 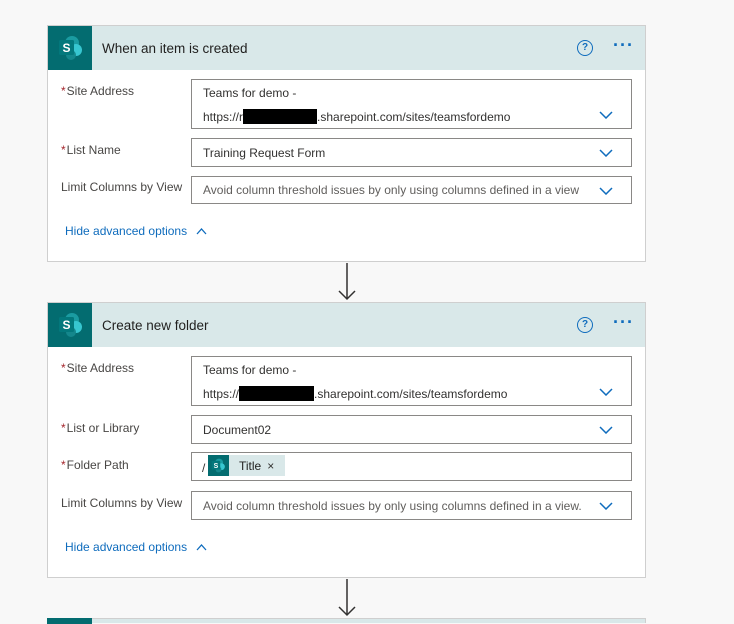 I want to click on card-title: When an item is created, so click(x=175, y=48).